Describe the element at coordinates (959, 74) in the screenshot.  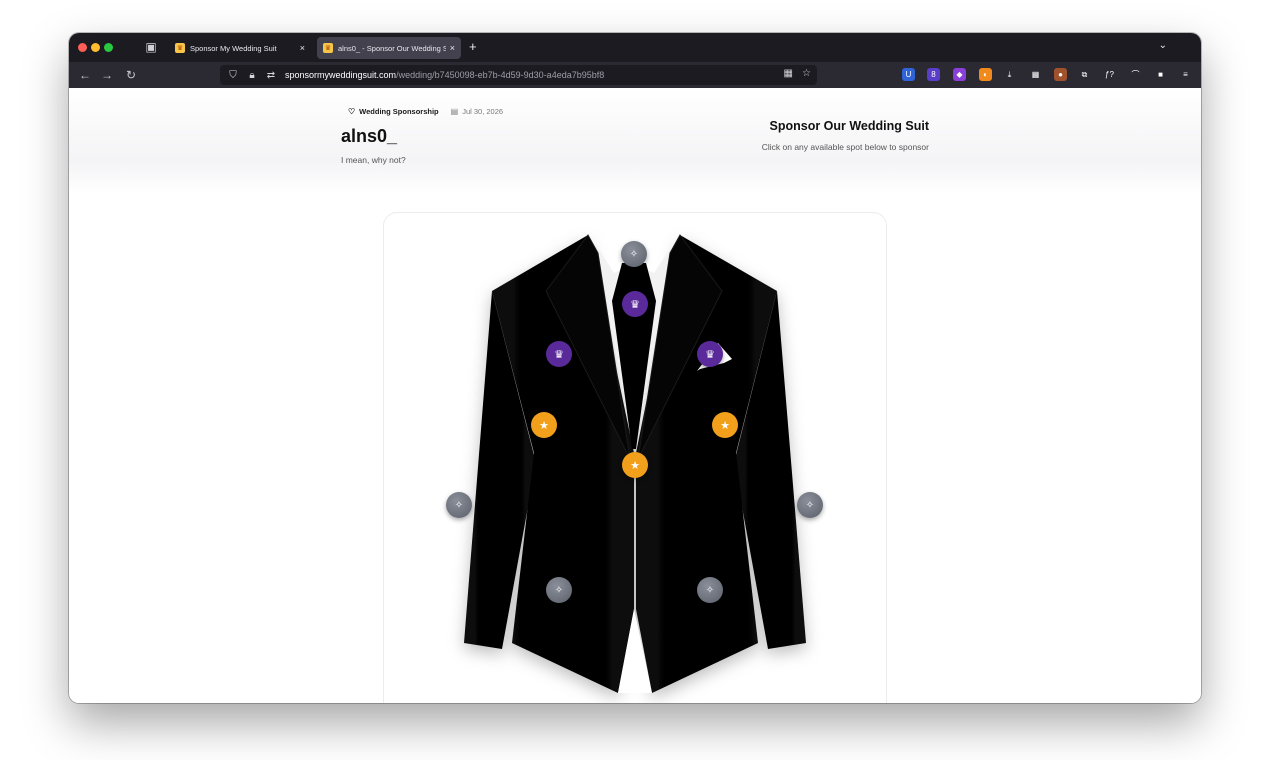
I see `cube-extension-icon: ◆` at that location.